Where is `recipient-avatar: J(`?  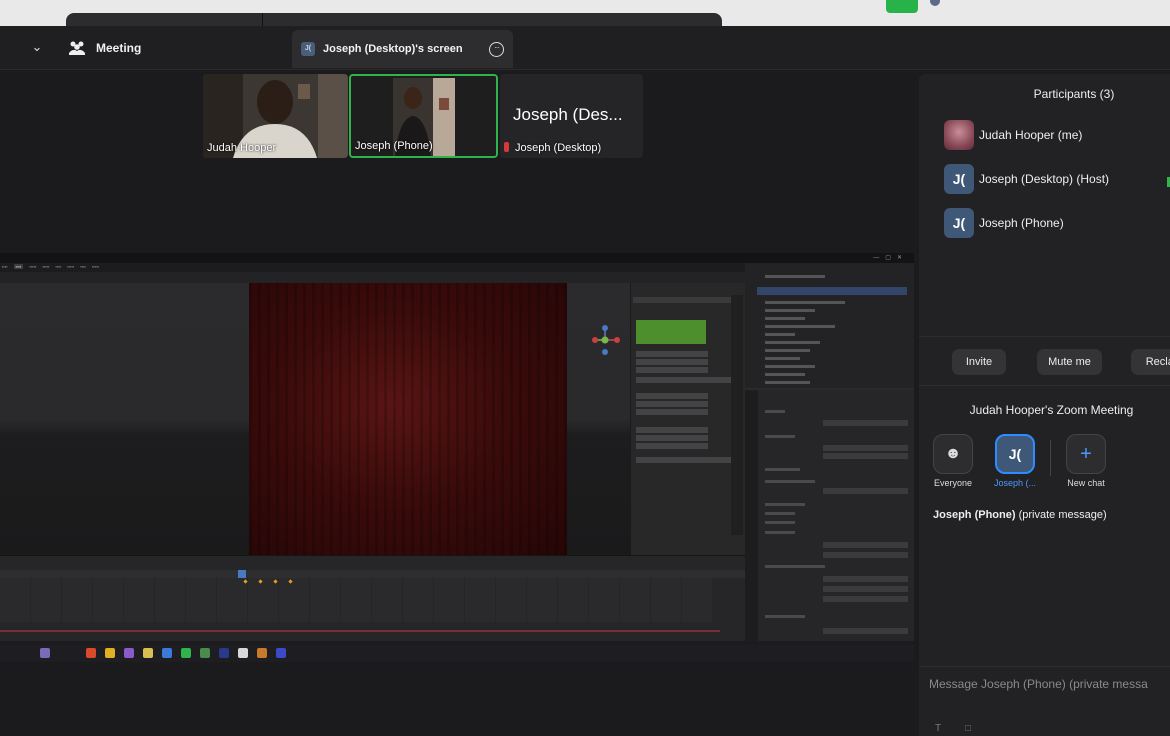
recipient-avatar: J( is located at coordinates (1015, 454).